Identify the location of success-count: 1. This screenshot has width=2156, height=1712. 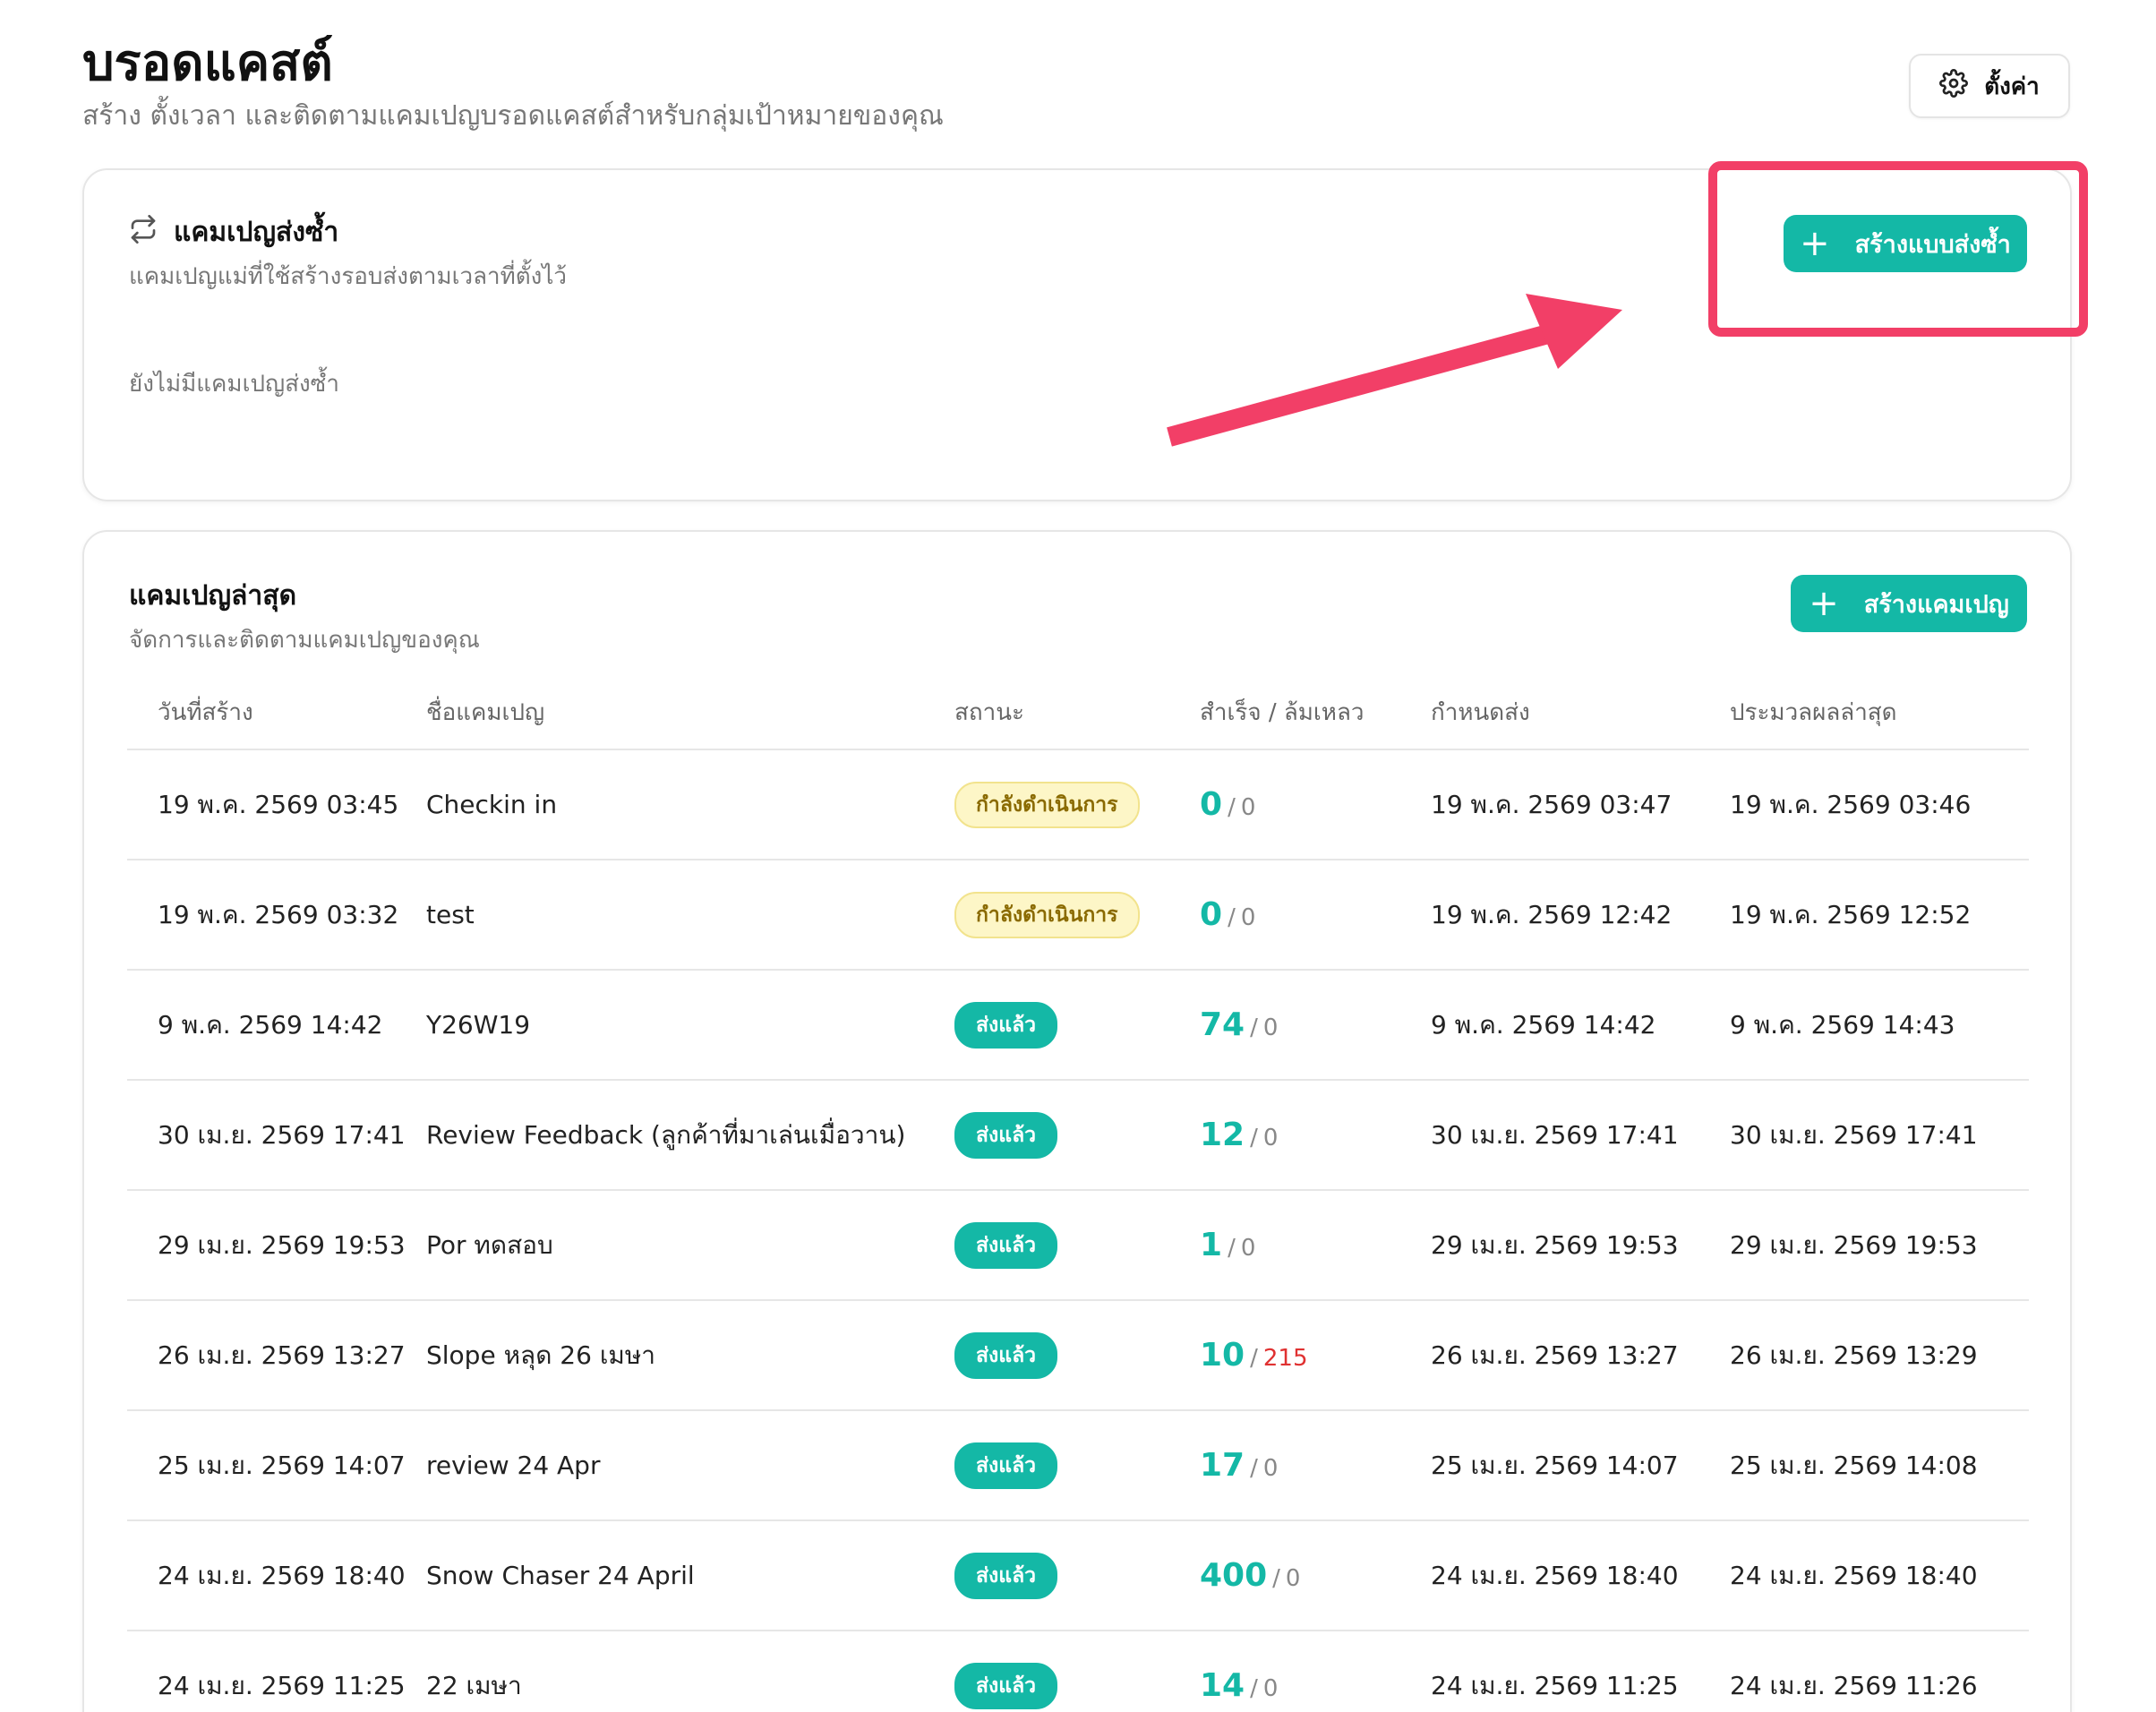
(1211, 1245).